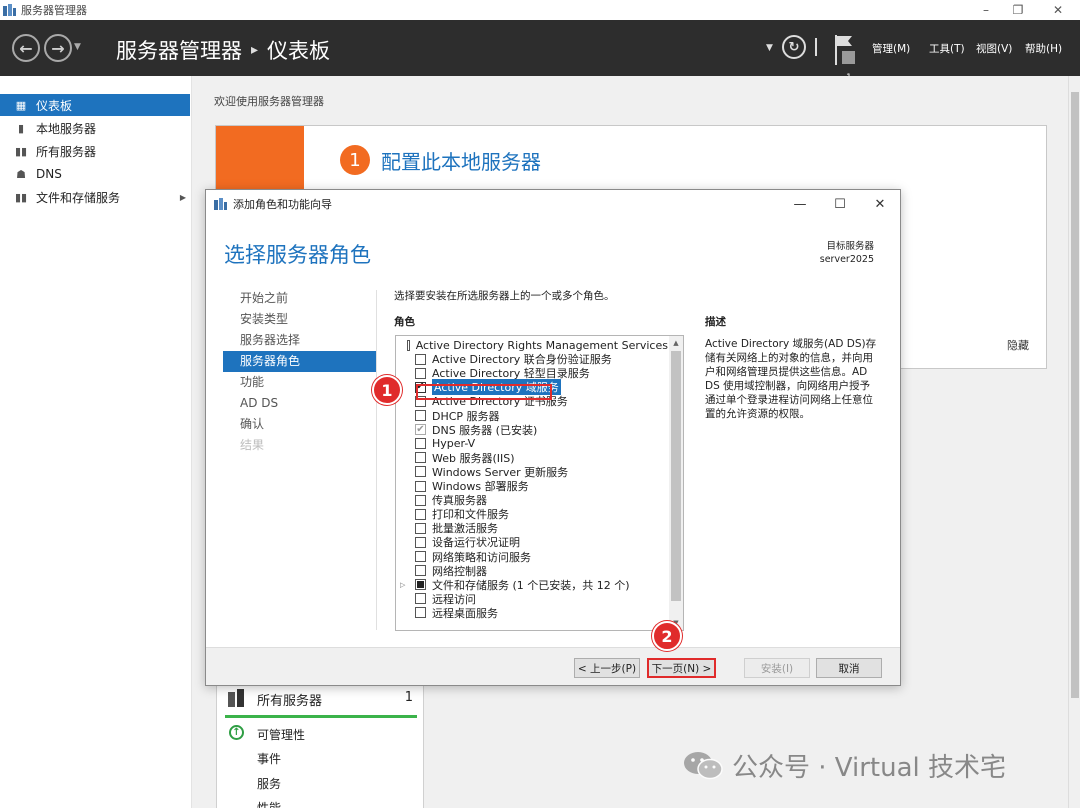 The width and height of the screenshot is (1080, 808). What do you see at coordinates (532, 542) in the screenshot?
I see `role-row: 设备运行状况证明` at bounding box center [532, 542].